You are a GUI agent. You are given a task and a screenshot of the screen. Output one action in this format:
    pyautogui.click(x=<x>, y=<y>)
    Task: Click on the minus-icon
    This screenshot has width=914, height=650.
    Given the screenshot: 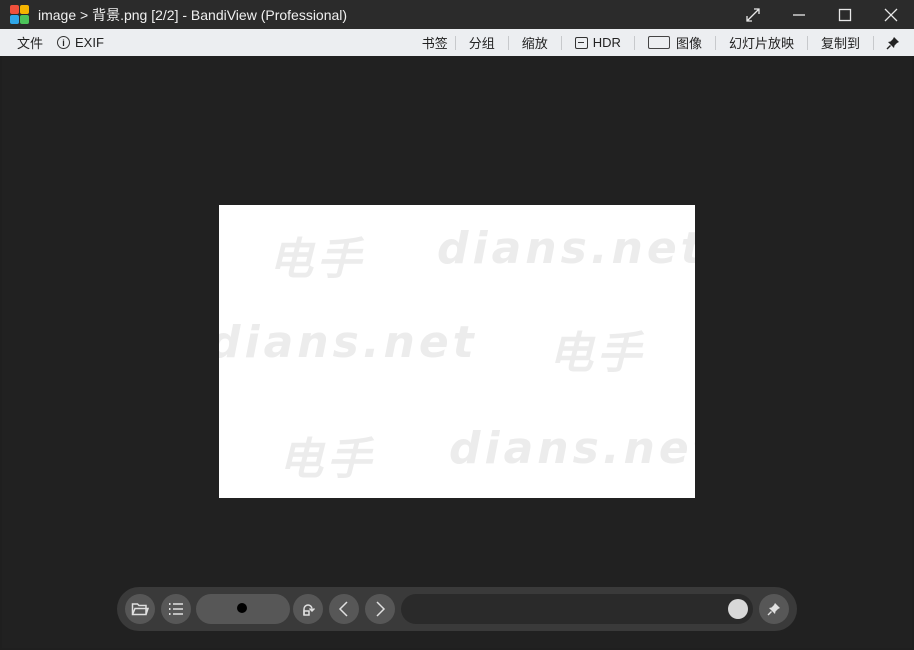 What is the action you would take?
    pyautogui.click(x=213, y=609)
    